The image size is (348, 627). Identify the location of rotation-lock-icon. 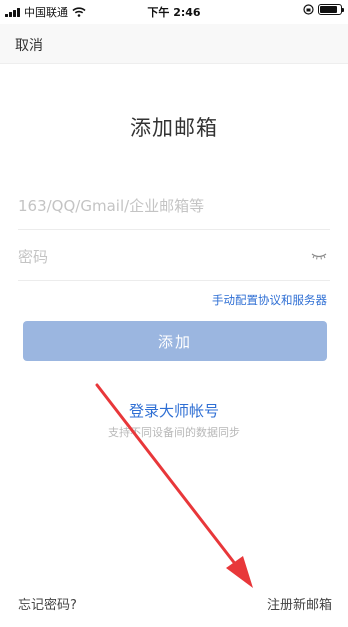
(308, 9).